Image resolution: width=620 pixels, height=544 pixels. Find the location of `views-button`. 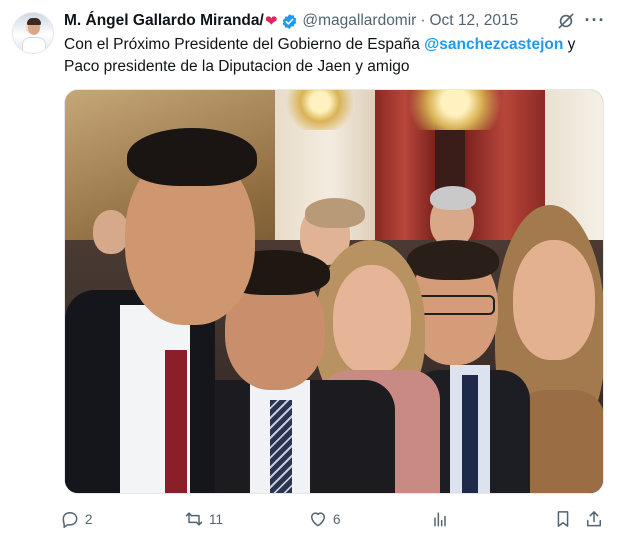

views-button is located at coordinates (440, 519).